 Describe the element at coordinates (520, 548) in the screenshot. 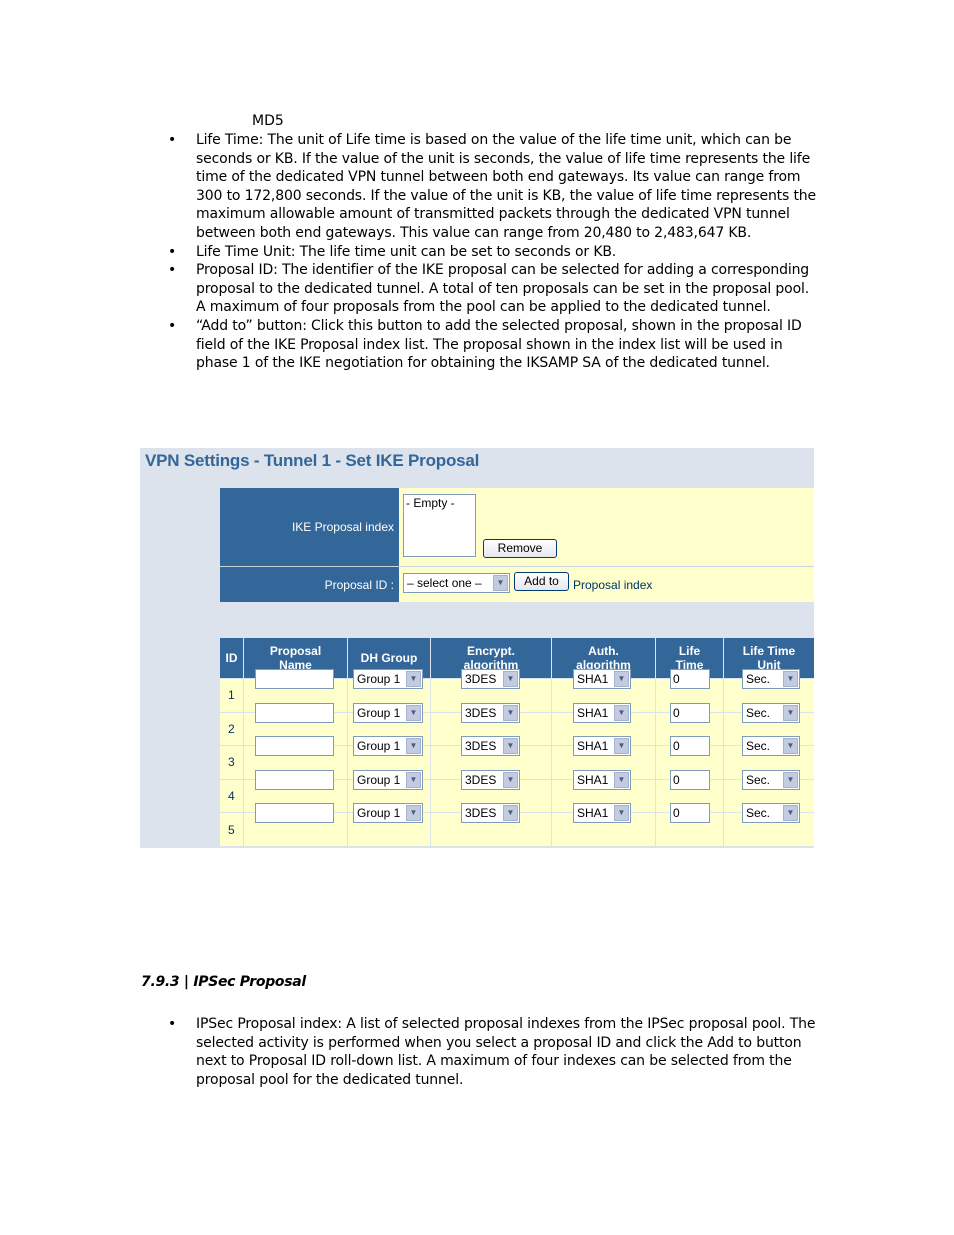

I see `remove-button: Remove` at that location.